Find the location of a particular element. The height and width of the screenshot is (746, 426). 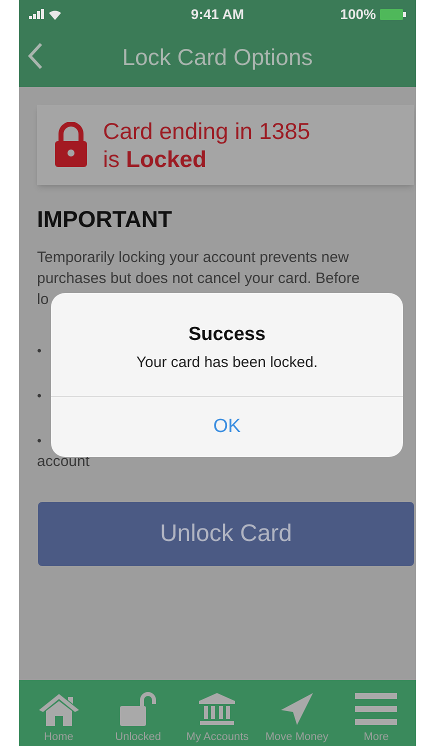

tab-item: Home is located at coordinates (58, 718).